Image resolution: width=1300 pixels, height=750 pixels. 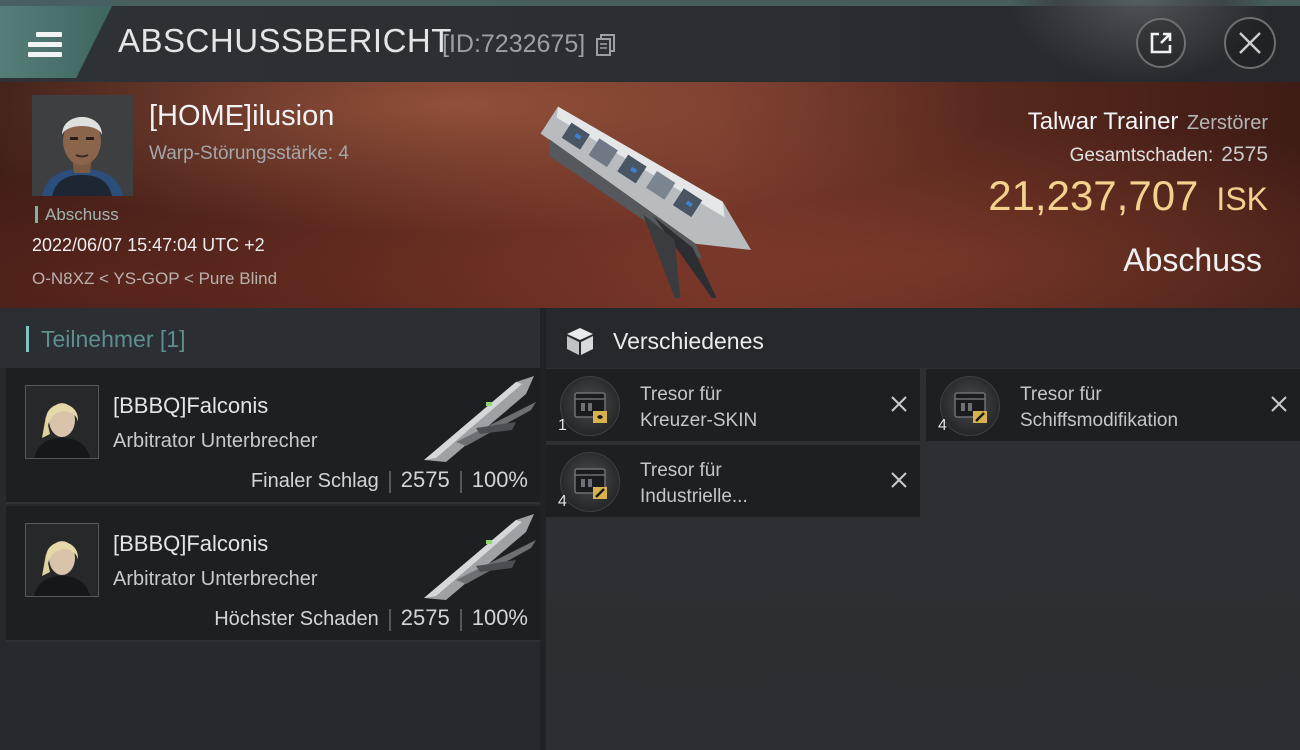 I want to click on victim-ship-class: Zerstörer, so click(x=1227, y=123).